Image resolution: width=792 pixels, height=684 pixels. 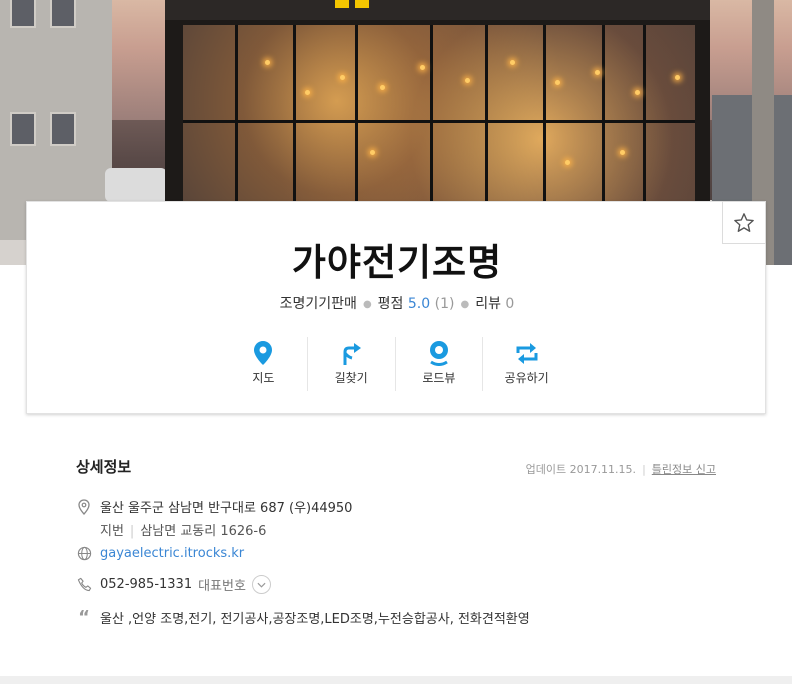 What do you see at coordinates (439, 378) in the screenshot?
I see `roadview-button-label: 로드뷰` at bounding box center [439, 378].